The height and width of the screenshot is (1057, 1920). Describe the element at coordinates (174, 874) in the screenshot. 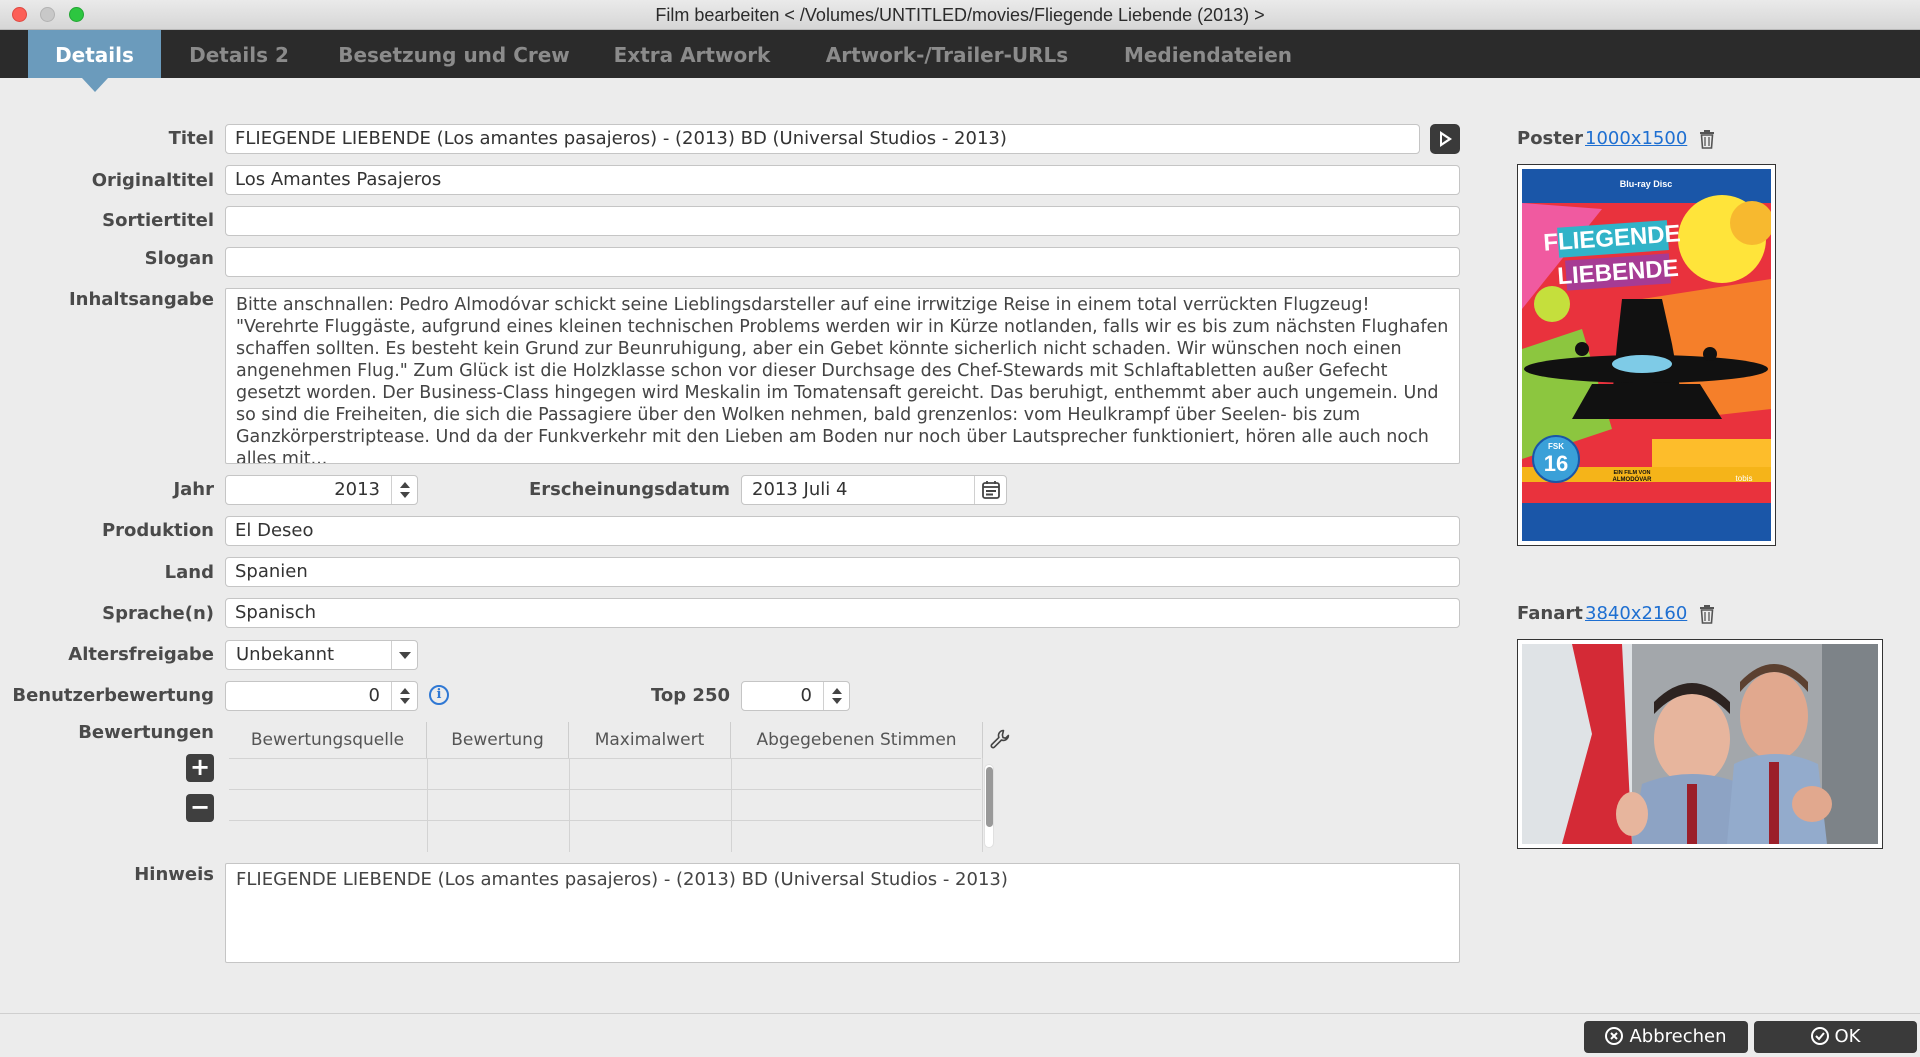

I see `note-label: Hinweis` at that location.